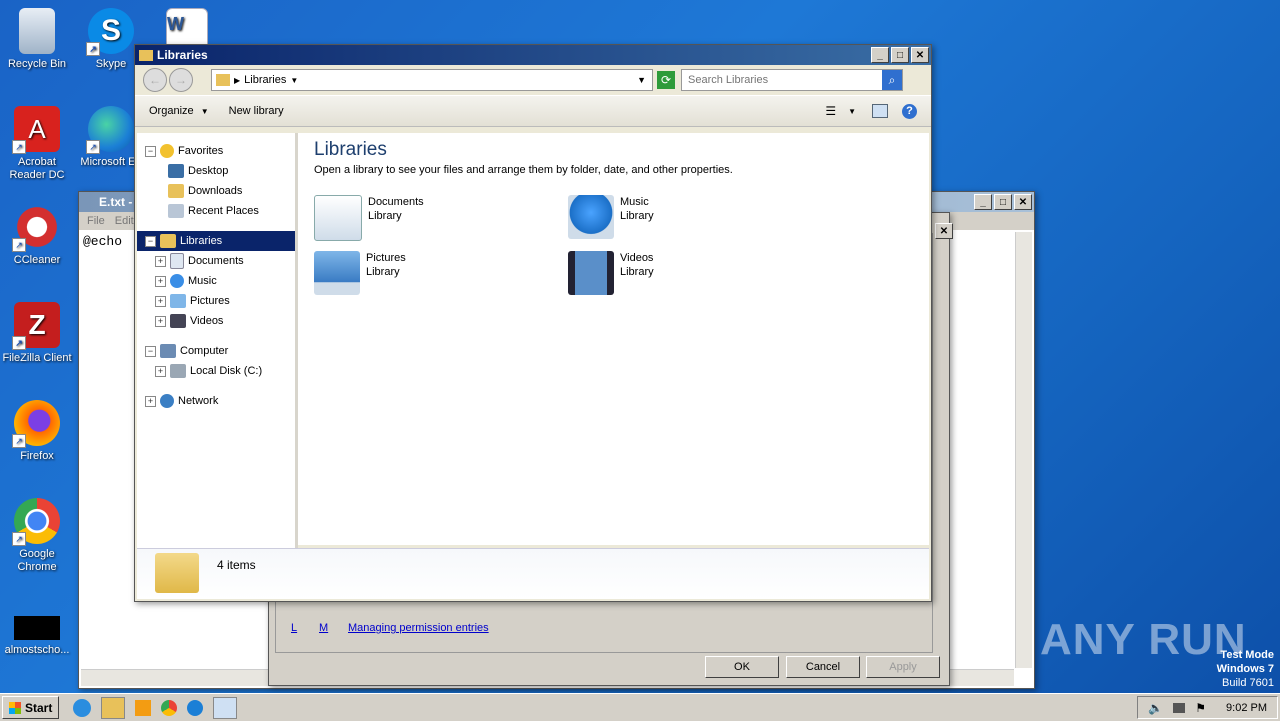  What do you see at coordinates (155, 80) in the screenshot?
I see `back-button: ←` at bounding box center [155, 80].